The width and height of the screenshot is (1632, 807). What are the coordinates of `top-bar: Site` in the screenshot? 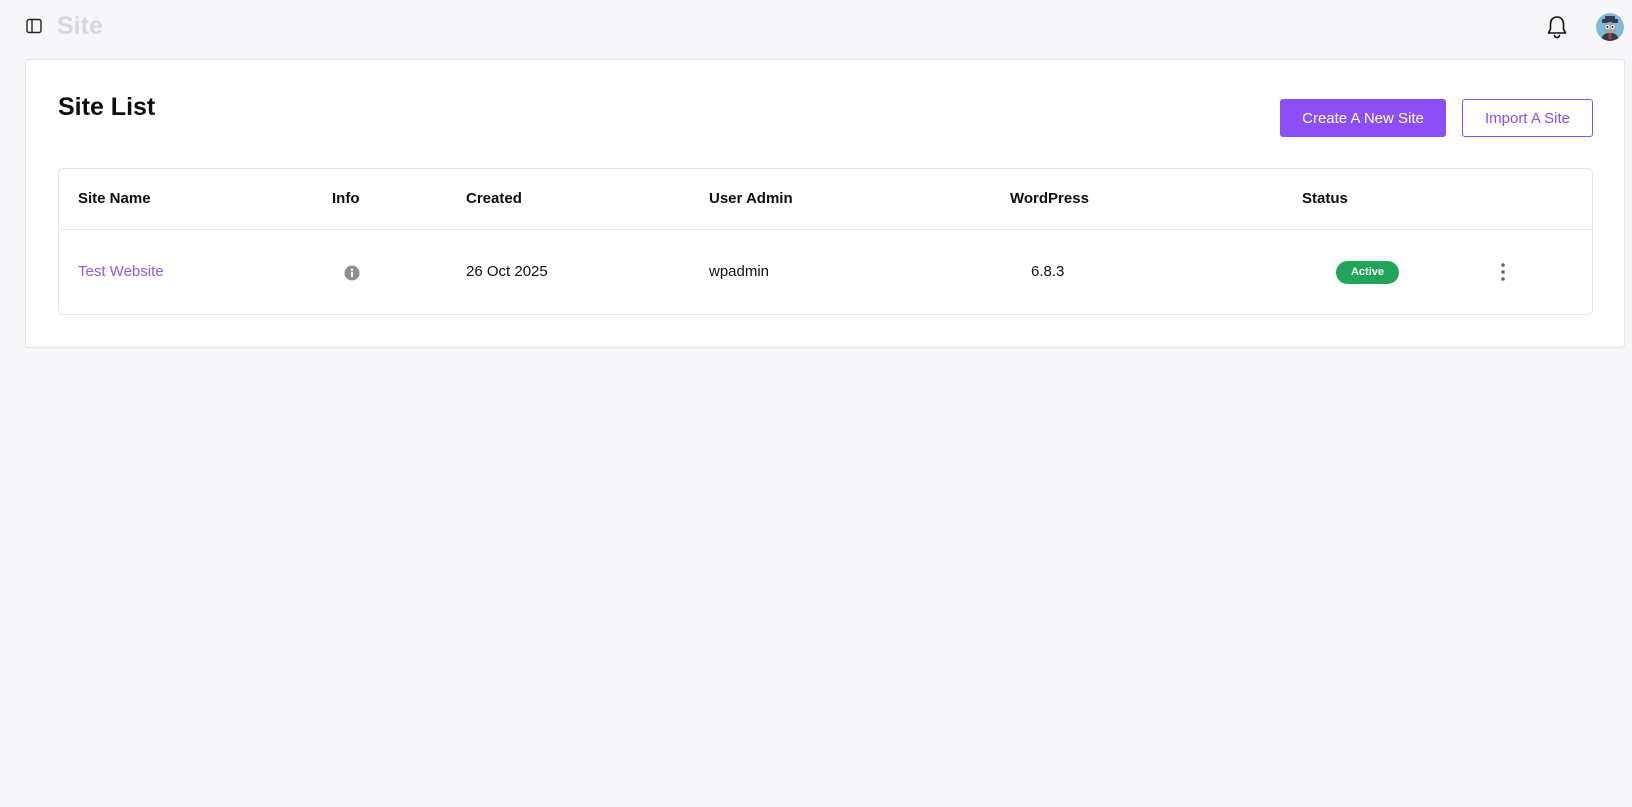 It's located at (816, 28).